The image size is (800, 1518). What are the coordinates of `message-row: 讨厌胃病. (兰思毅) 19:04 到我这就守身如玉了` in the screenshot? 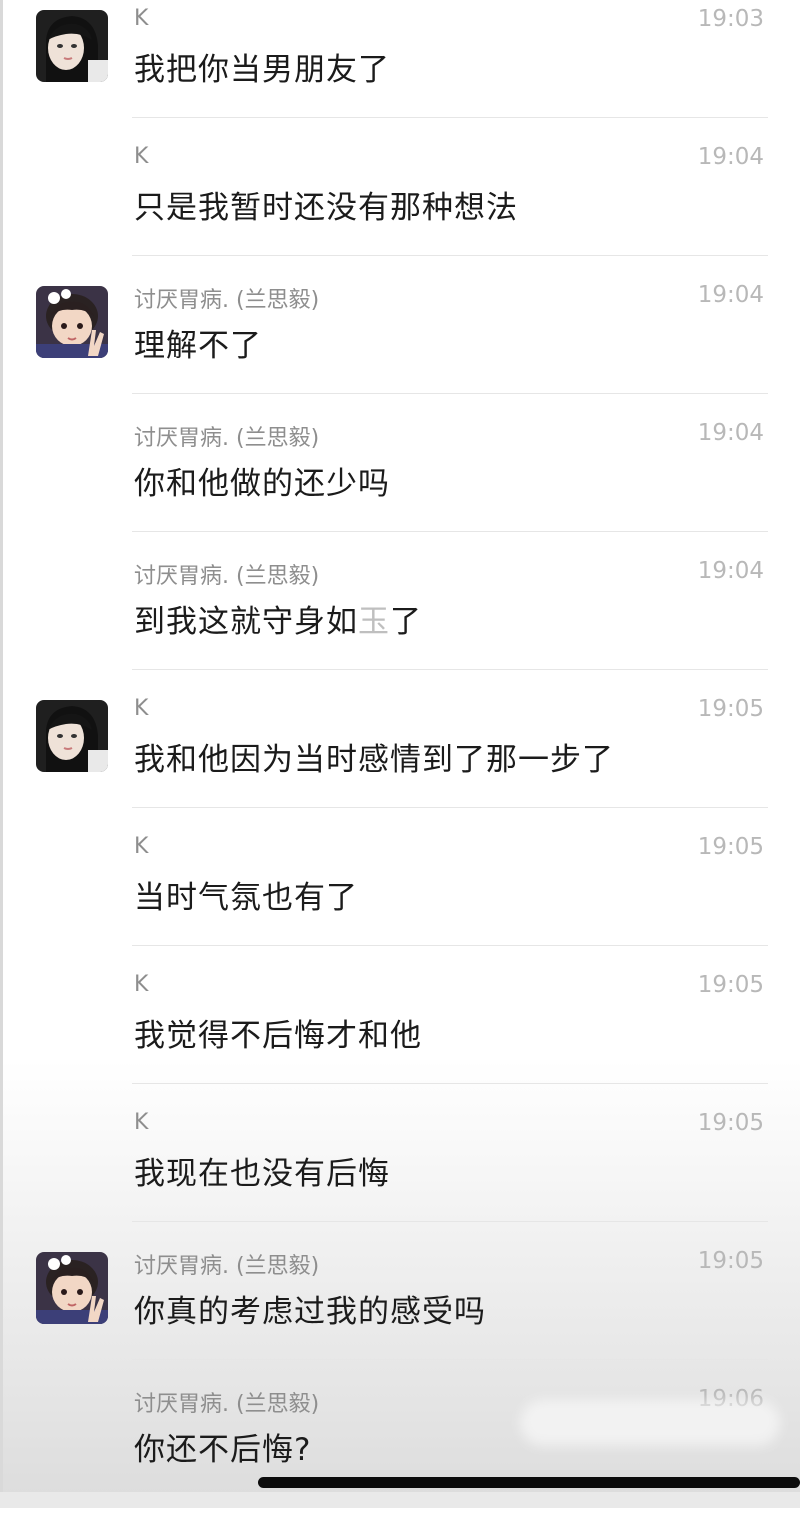 It's located at (400, 621).